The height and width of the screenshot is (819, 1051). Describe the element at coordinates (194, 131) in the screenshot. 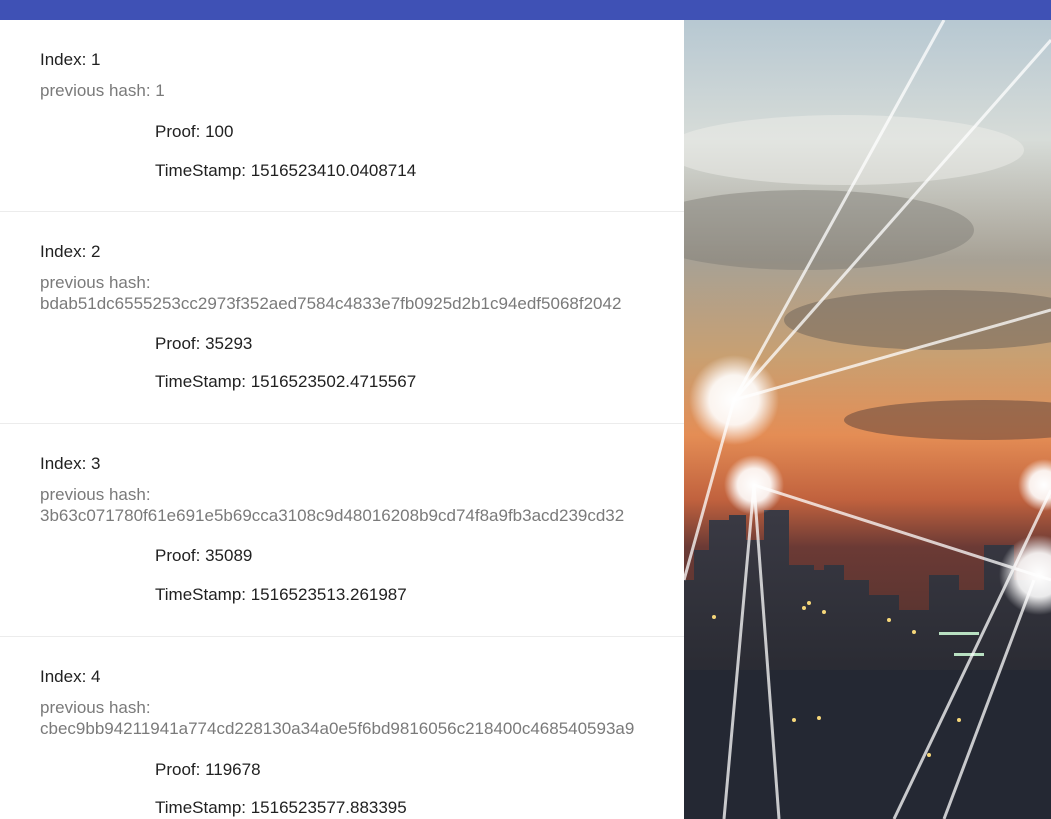

I see `block-proof: Proof: 100` at that location.